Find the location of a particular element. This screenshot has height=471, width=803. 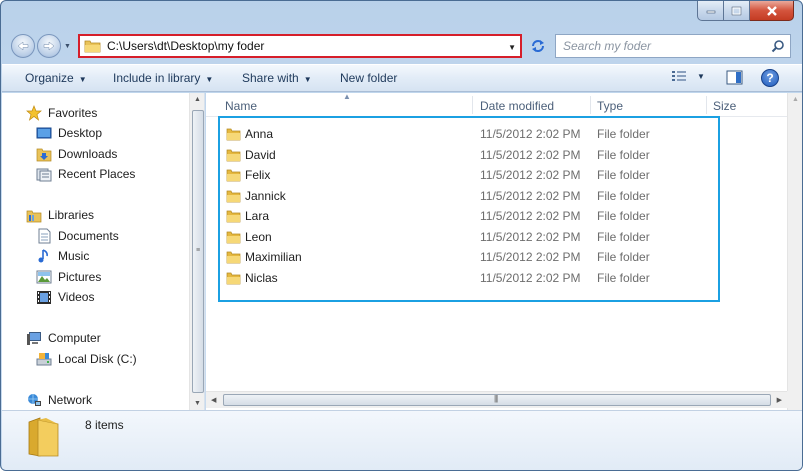

maximize-button is located at coordinates (737, 11).